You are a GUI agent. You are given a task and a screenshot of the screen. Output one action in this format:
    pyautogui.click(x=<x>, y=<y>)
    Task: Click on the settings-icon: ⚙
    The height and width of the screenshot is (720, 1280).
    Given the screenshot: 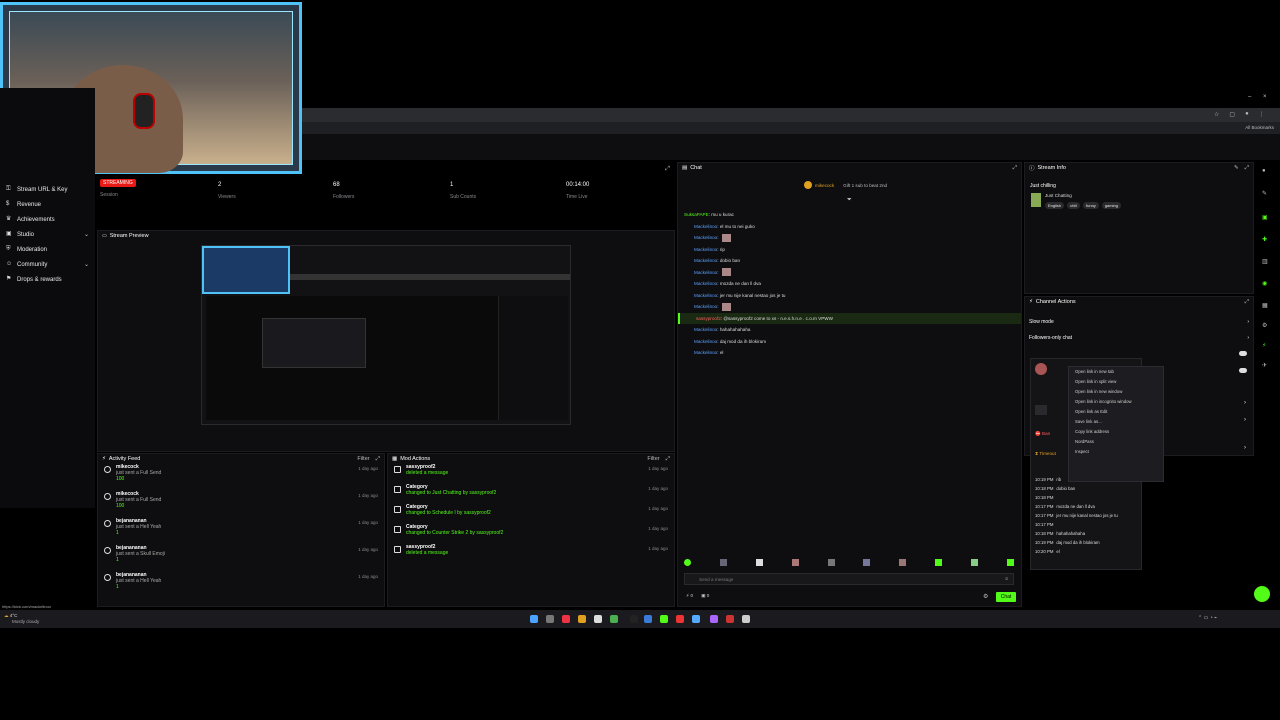 What is the action you would take?
    pyautogui.click(x=985, y=596)
    